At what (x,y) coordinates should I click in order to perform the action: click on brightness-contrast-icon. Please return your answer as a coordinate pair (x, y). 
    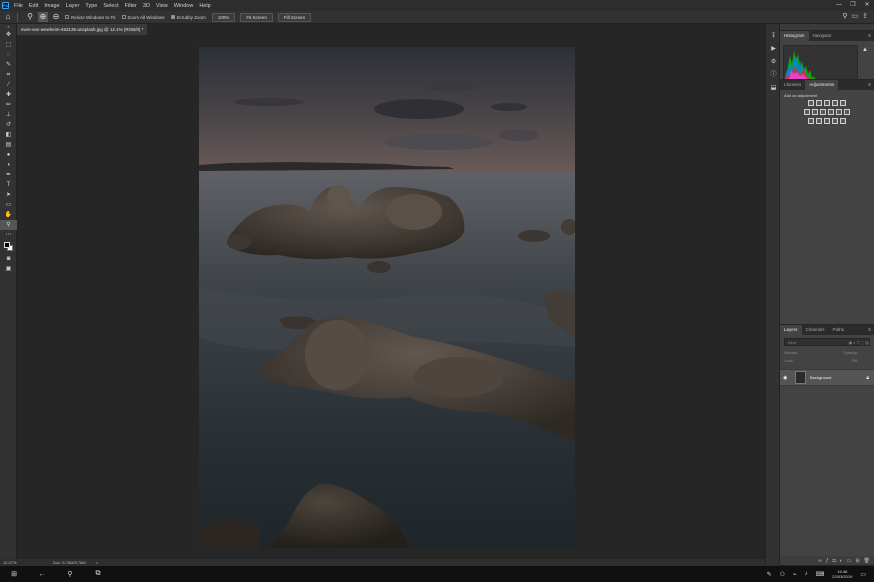
    Looking at the image, I should click on (811, 103).